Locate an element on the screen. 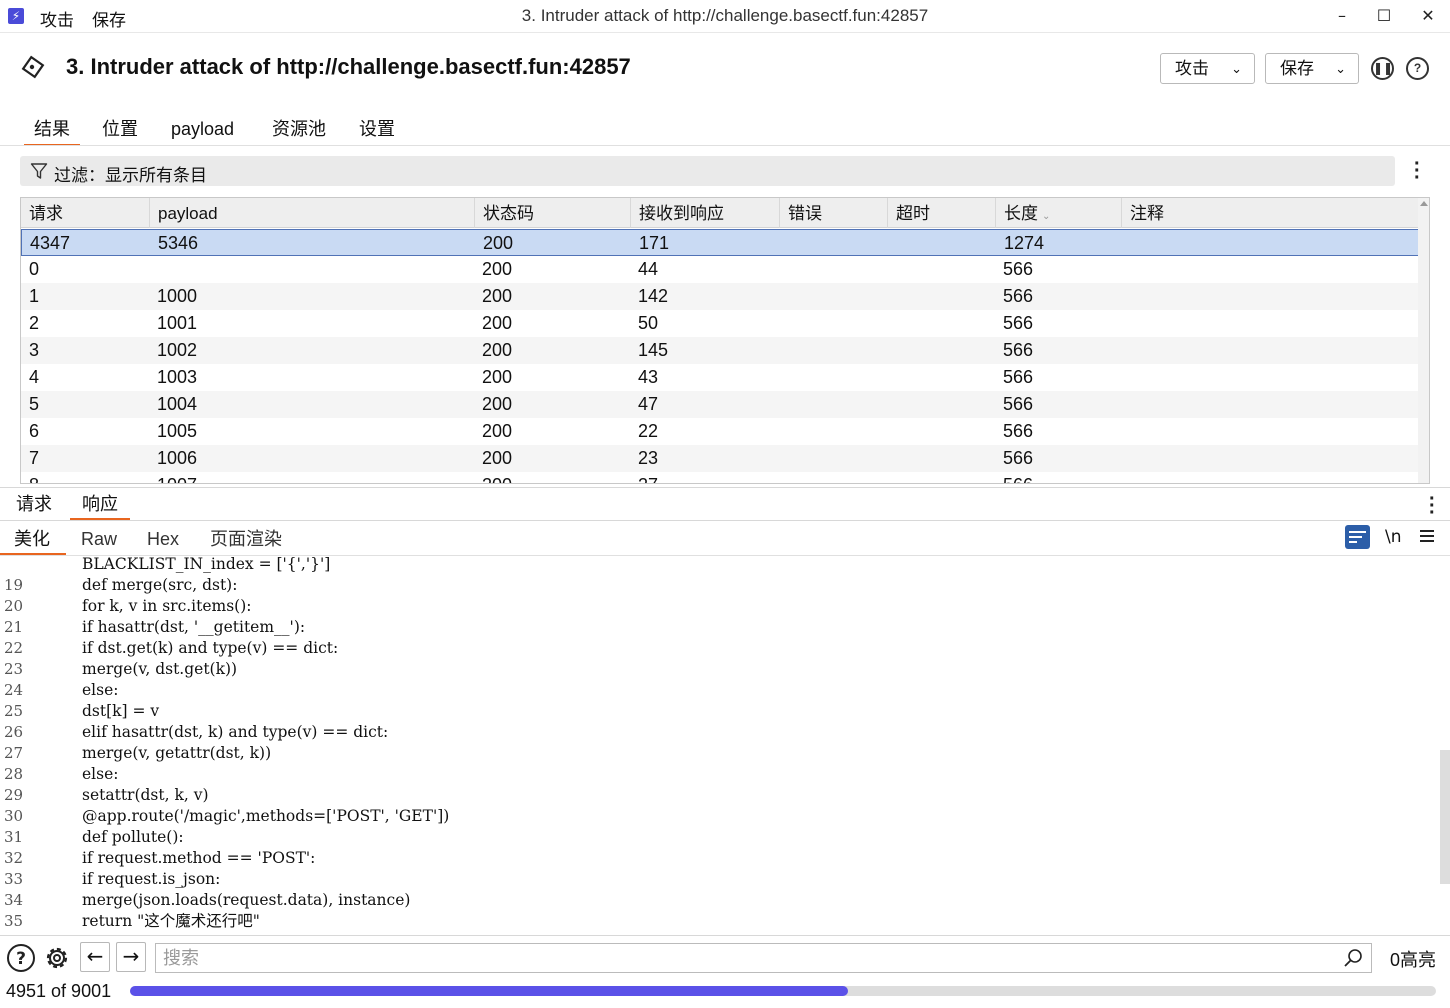 The height and width of the screenshot is (1008, 1450). tab-render: 页面渲染 is located at coordinates (246, 540).